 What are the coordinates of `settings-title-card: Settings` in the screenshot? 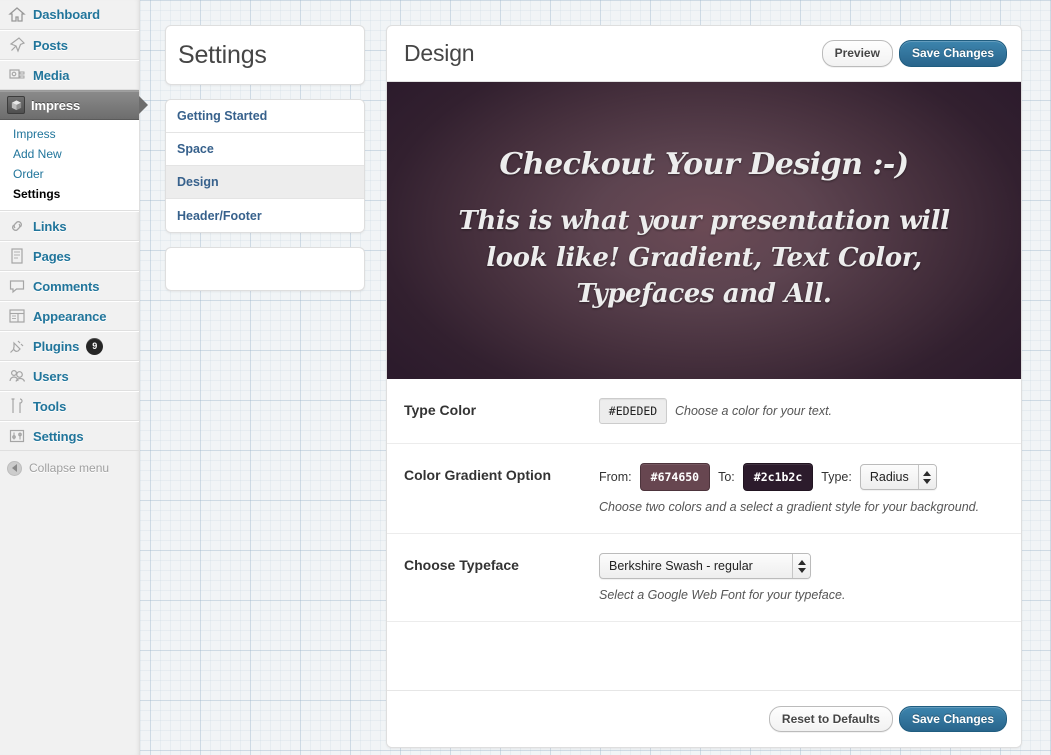 It's located at (265, 55).